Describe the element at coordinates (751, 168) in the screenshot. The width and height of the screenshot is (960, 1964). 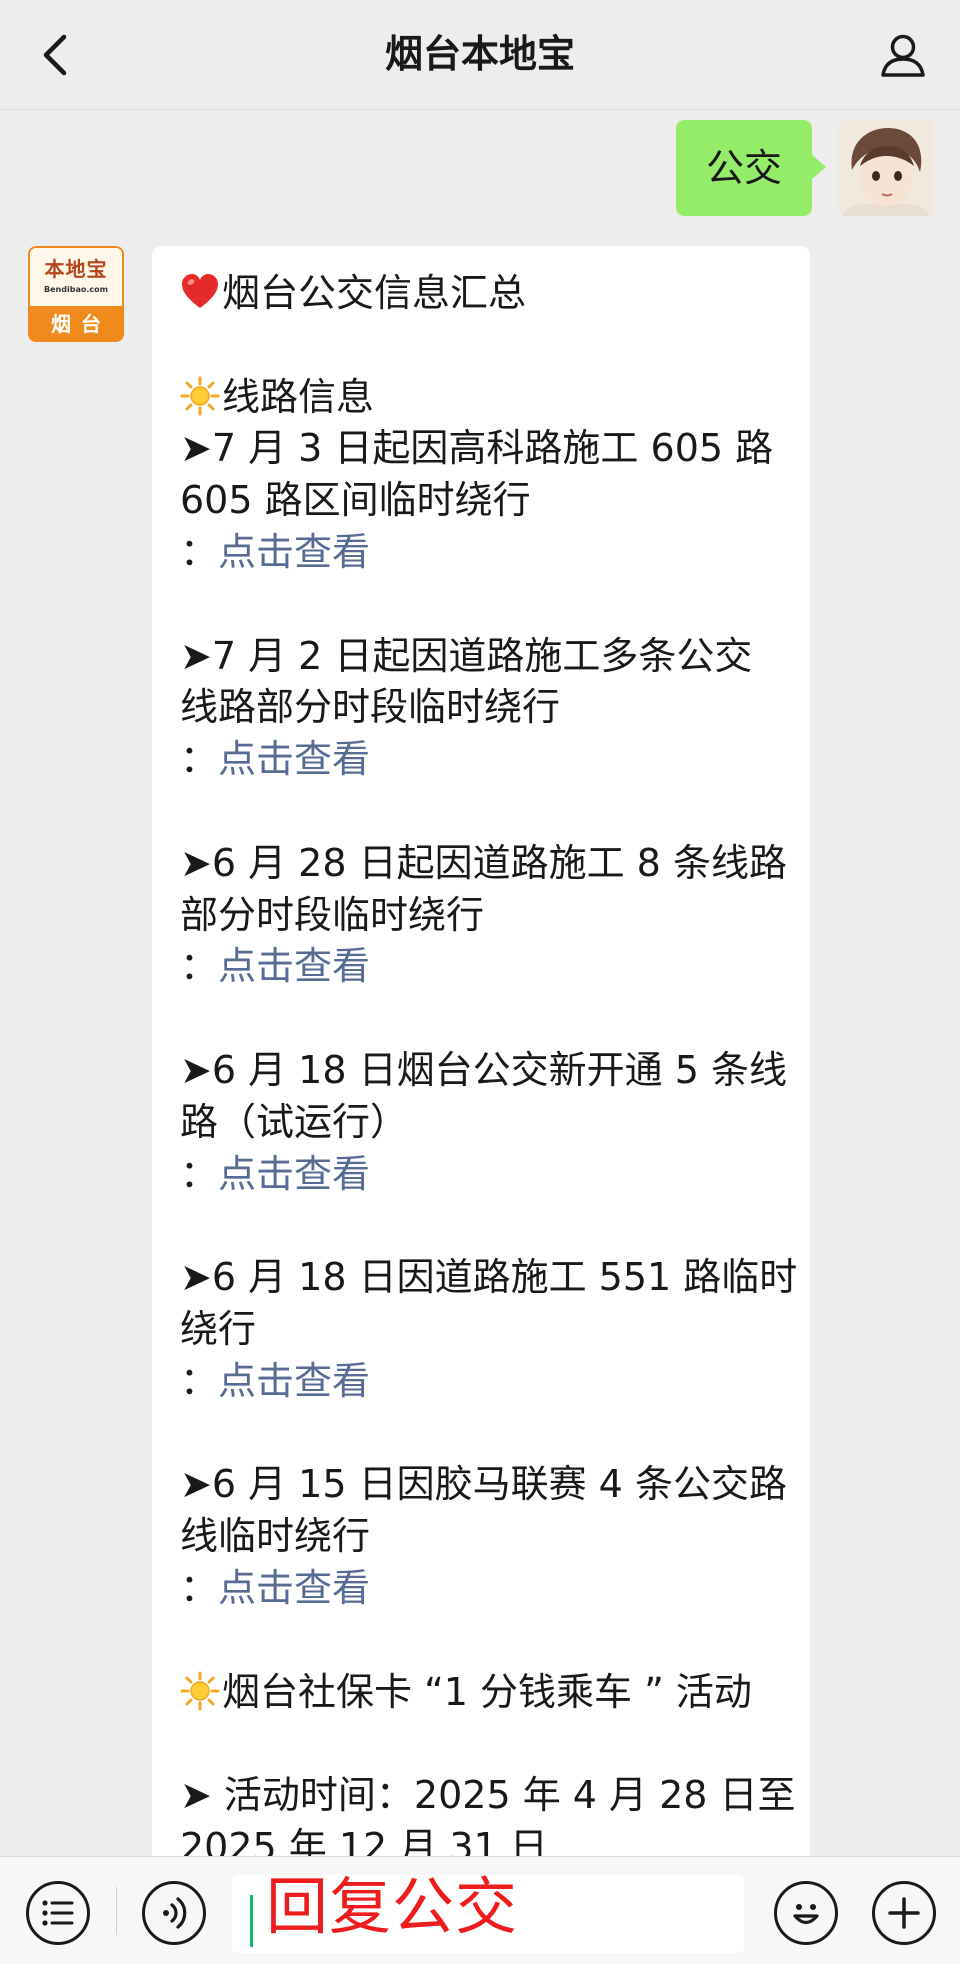
I see `outgoing-message-bubble: 公交` at that location.